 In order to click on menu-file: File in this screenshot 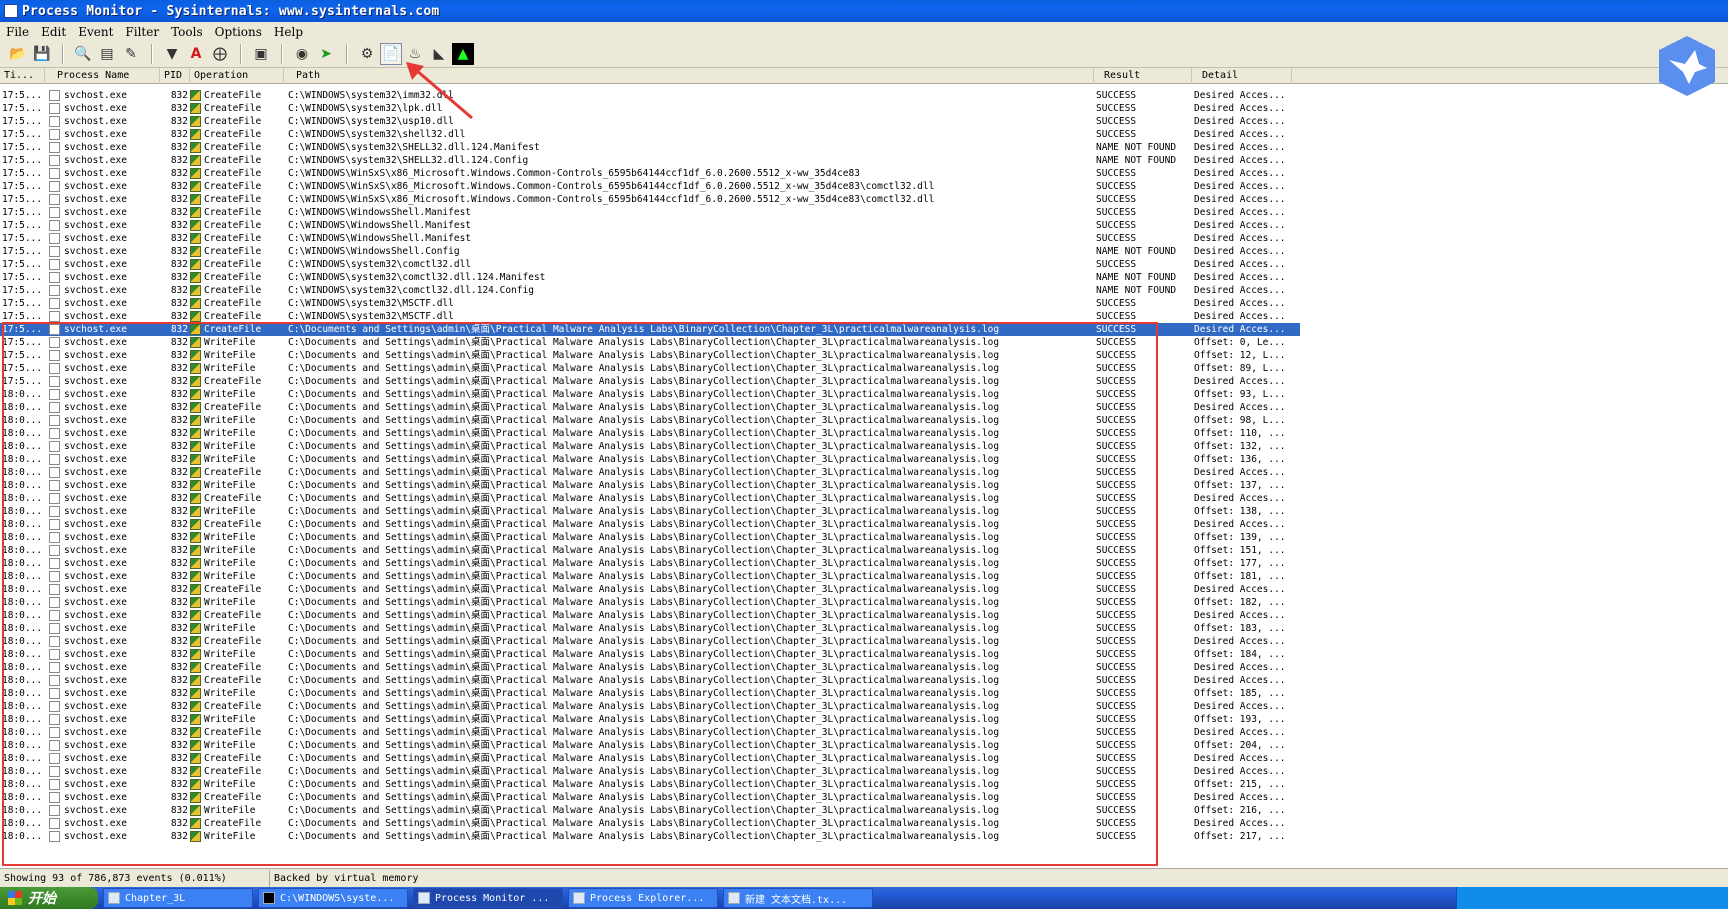, I will do `click(17, 32)`.